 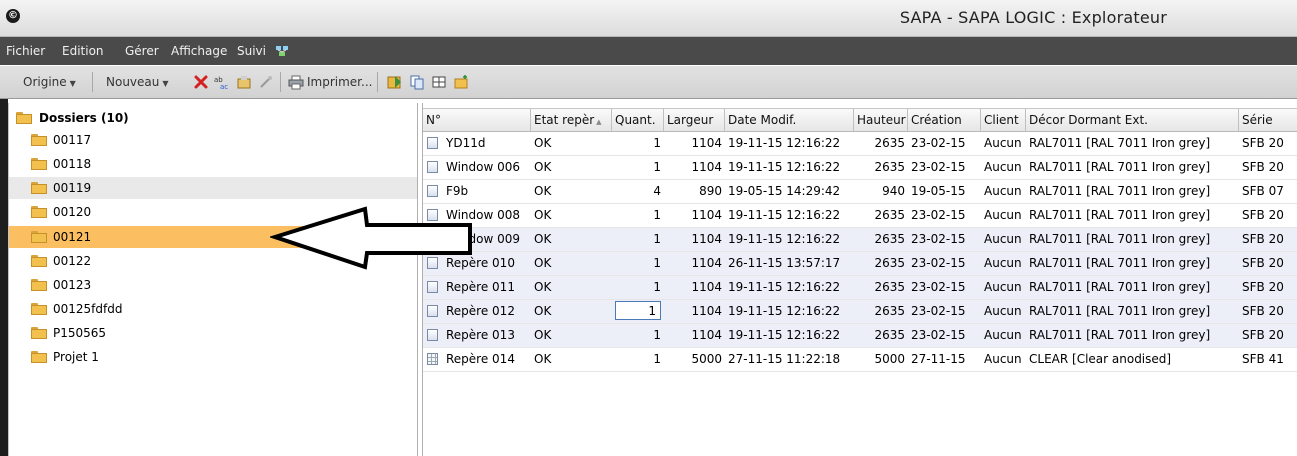 I want to click on tree-item: 00125fdfdd, so click(x=213, y=309).